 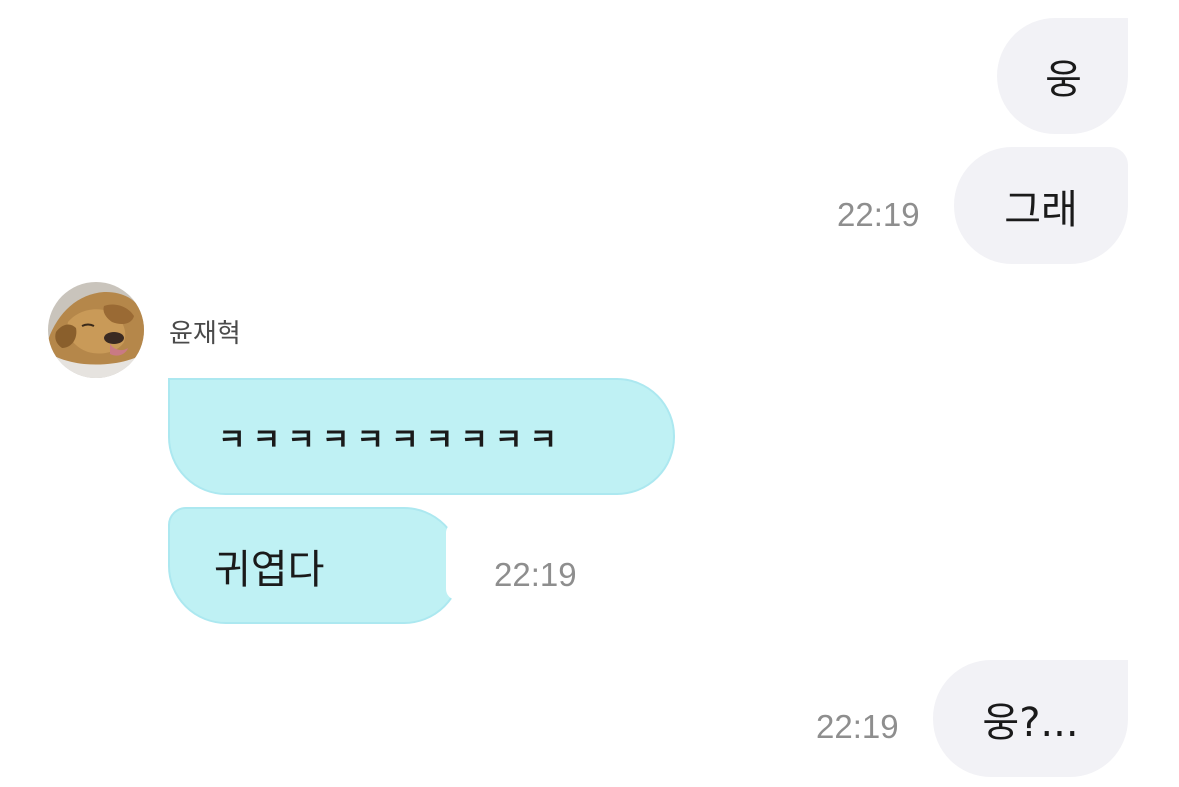 What do you see at coordinates (1063, 80) in the screenshot?
I see `message-text: 웅` at bounding box center [1063, 80].